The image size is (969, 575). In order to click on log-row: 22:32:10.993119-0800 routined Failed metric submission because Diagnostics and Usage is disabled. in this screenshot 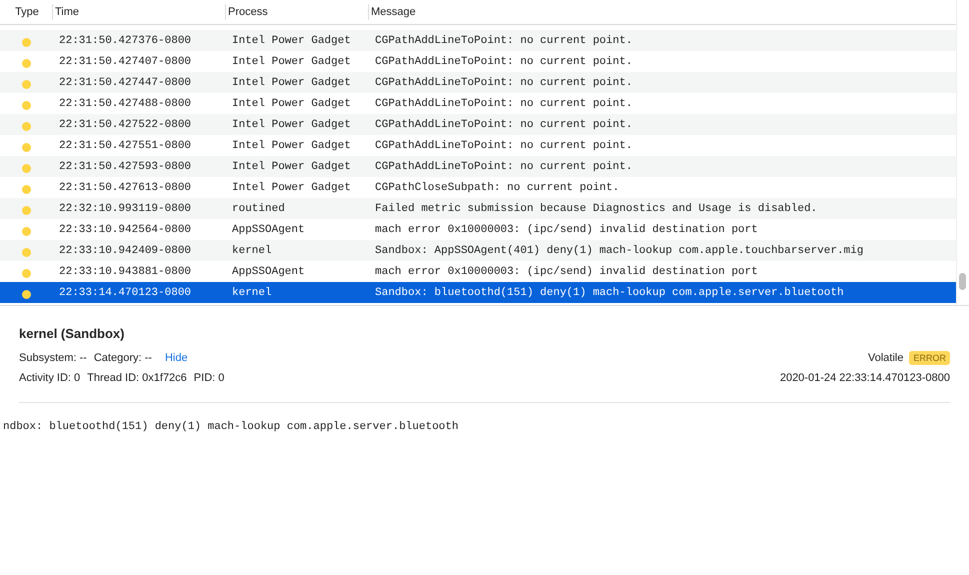, I will do `click(478, 208)`.